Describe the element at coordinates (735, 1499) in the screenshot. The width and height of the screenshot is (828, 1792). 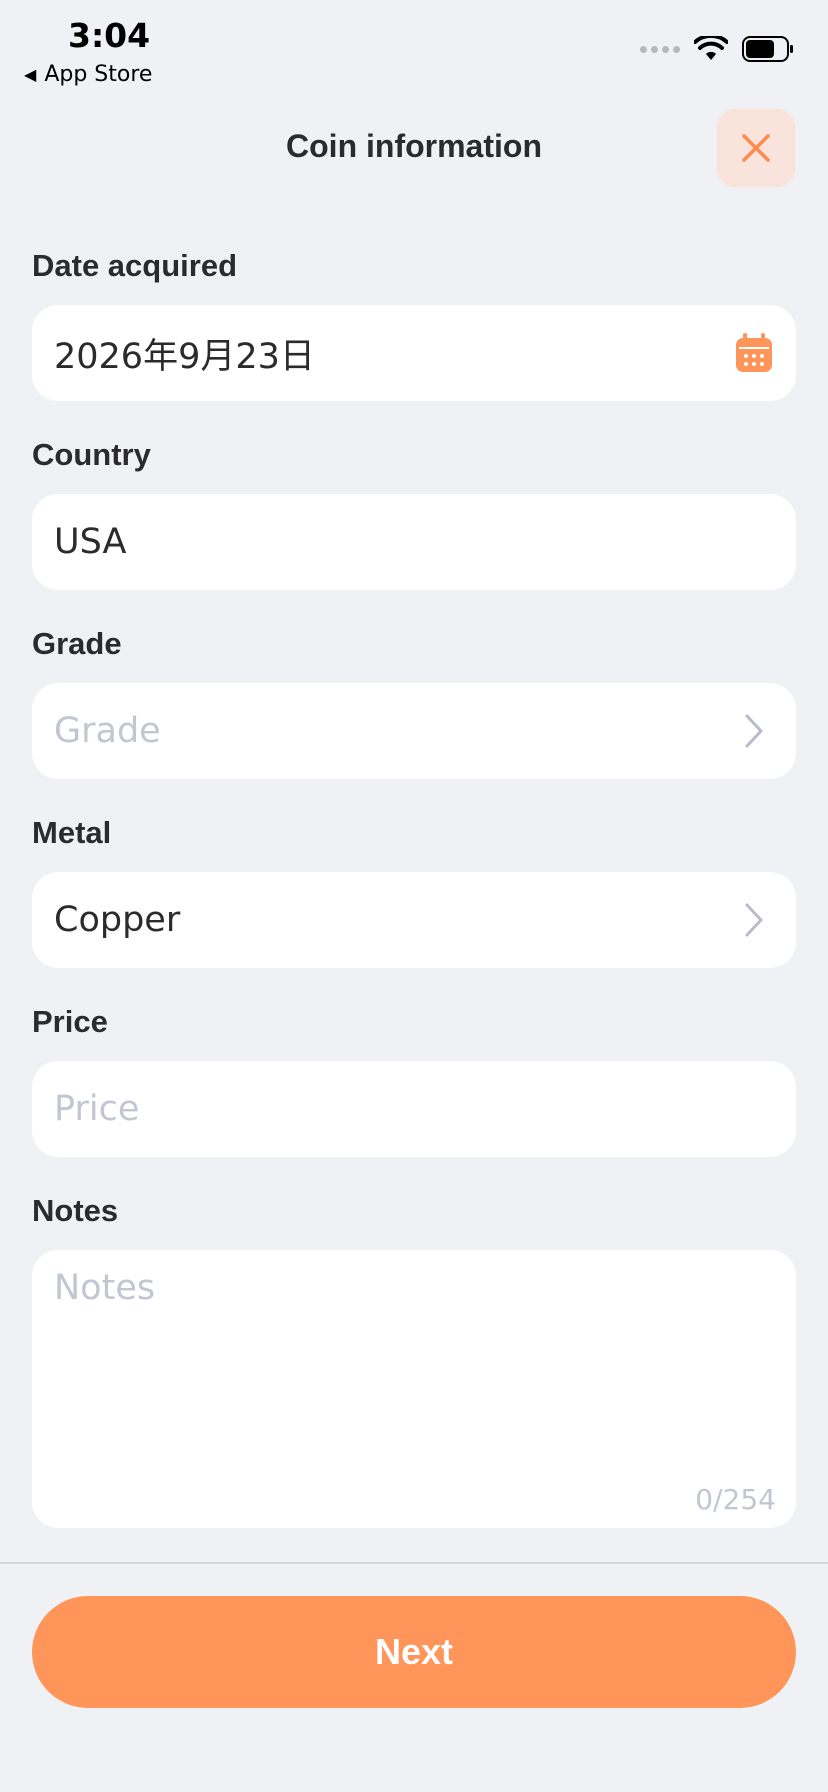
I see `notes-character-counter: 0/254` at that location.